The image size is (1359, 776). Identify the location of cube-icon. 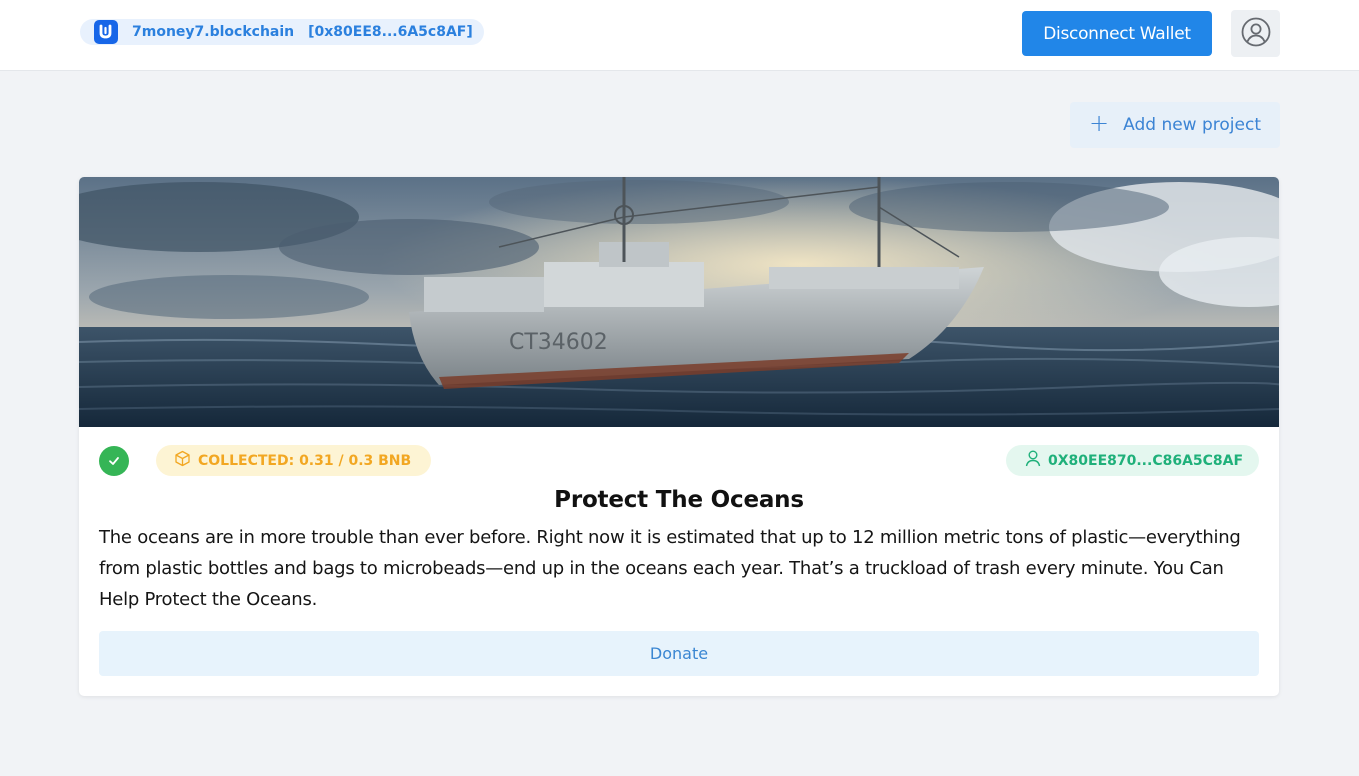
(182, 460).